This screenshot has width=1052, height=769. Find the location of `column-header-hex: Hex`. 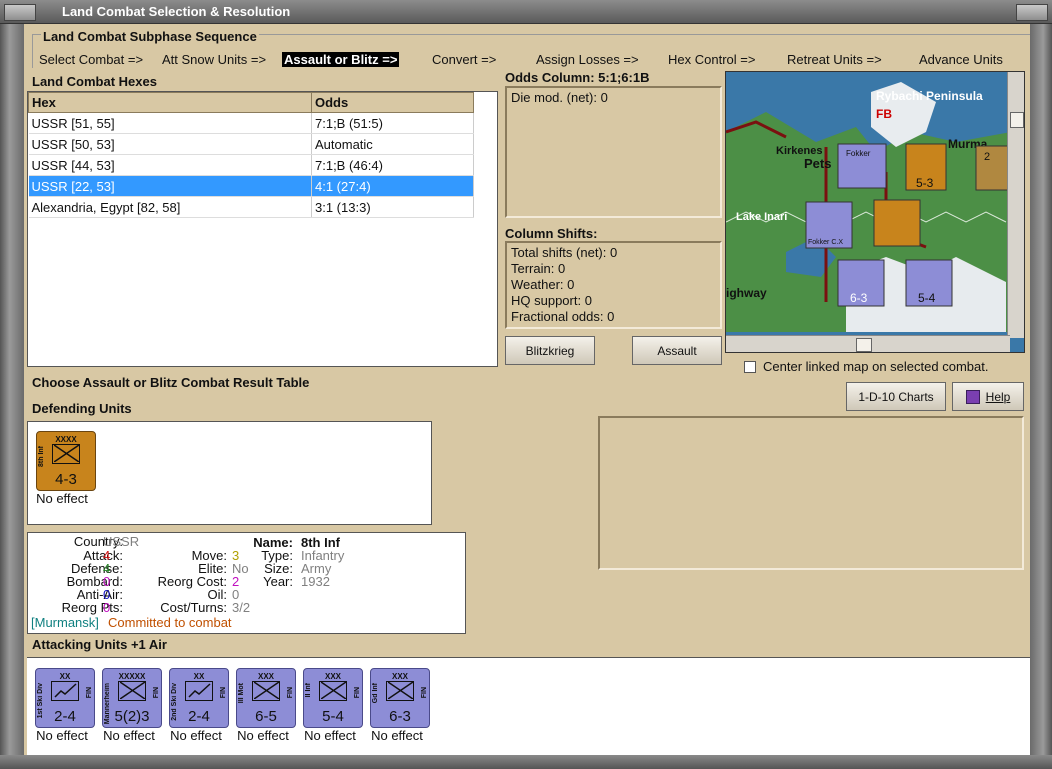

column-header-hex: Hex is located at coordinates (170, 102).